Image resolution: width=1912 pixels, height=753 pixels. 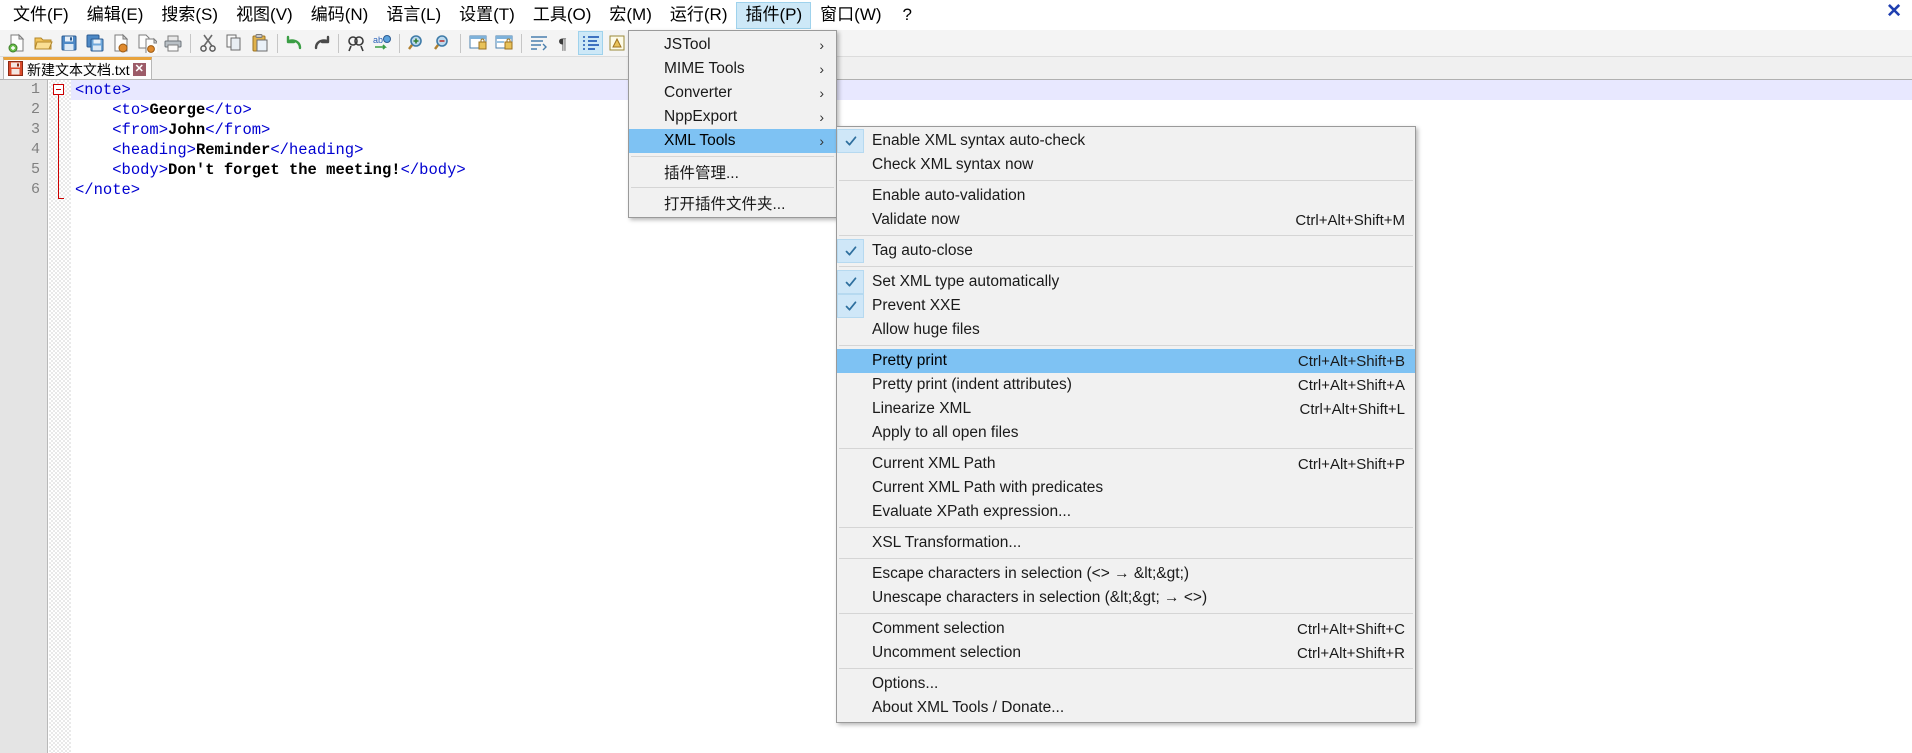 I want to click on new-file-icon, so click(x=16, y=43).